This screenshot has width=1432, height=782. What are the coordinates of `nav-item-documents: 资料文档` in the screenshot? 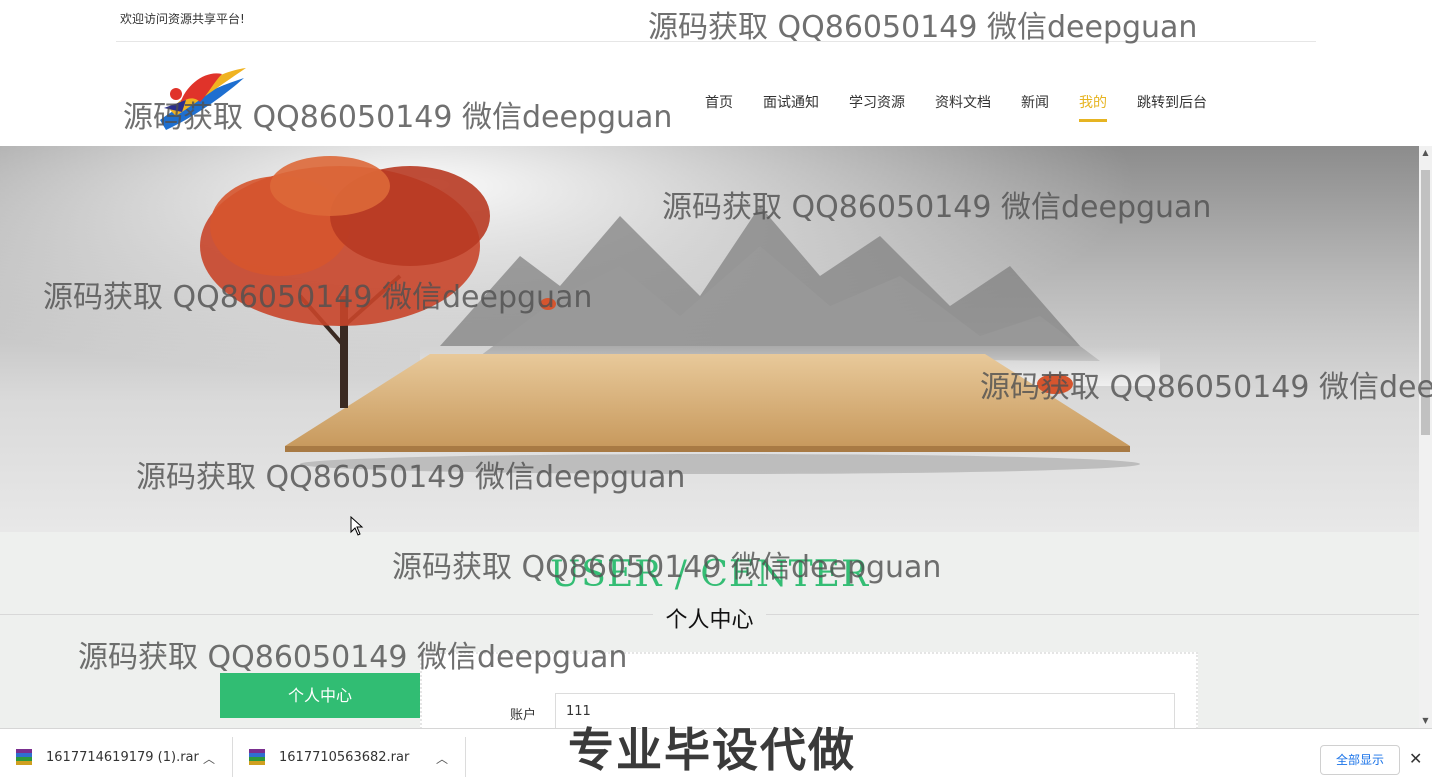 It's located at (963, 102).